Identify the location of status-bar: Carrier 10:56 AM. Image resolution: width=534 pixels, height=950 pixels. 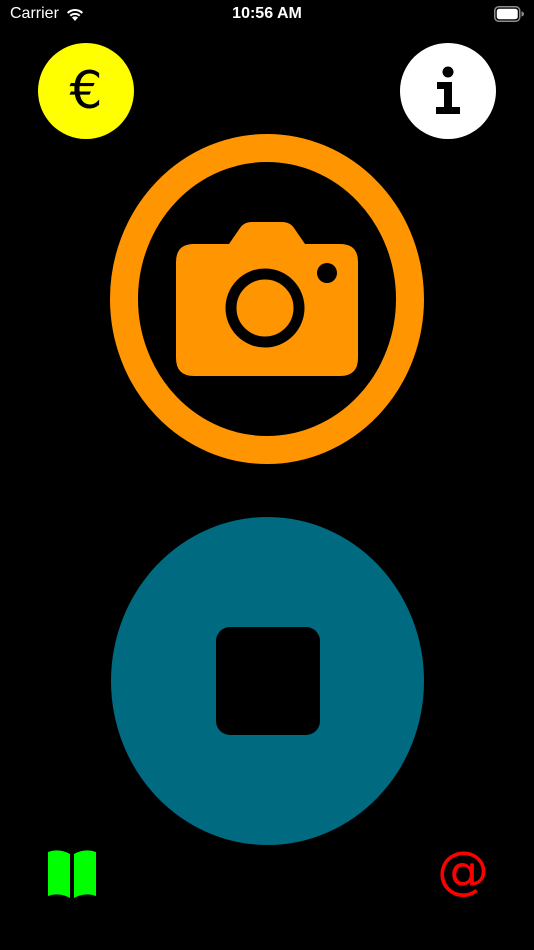
(267, 15).